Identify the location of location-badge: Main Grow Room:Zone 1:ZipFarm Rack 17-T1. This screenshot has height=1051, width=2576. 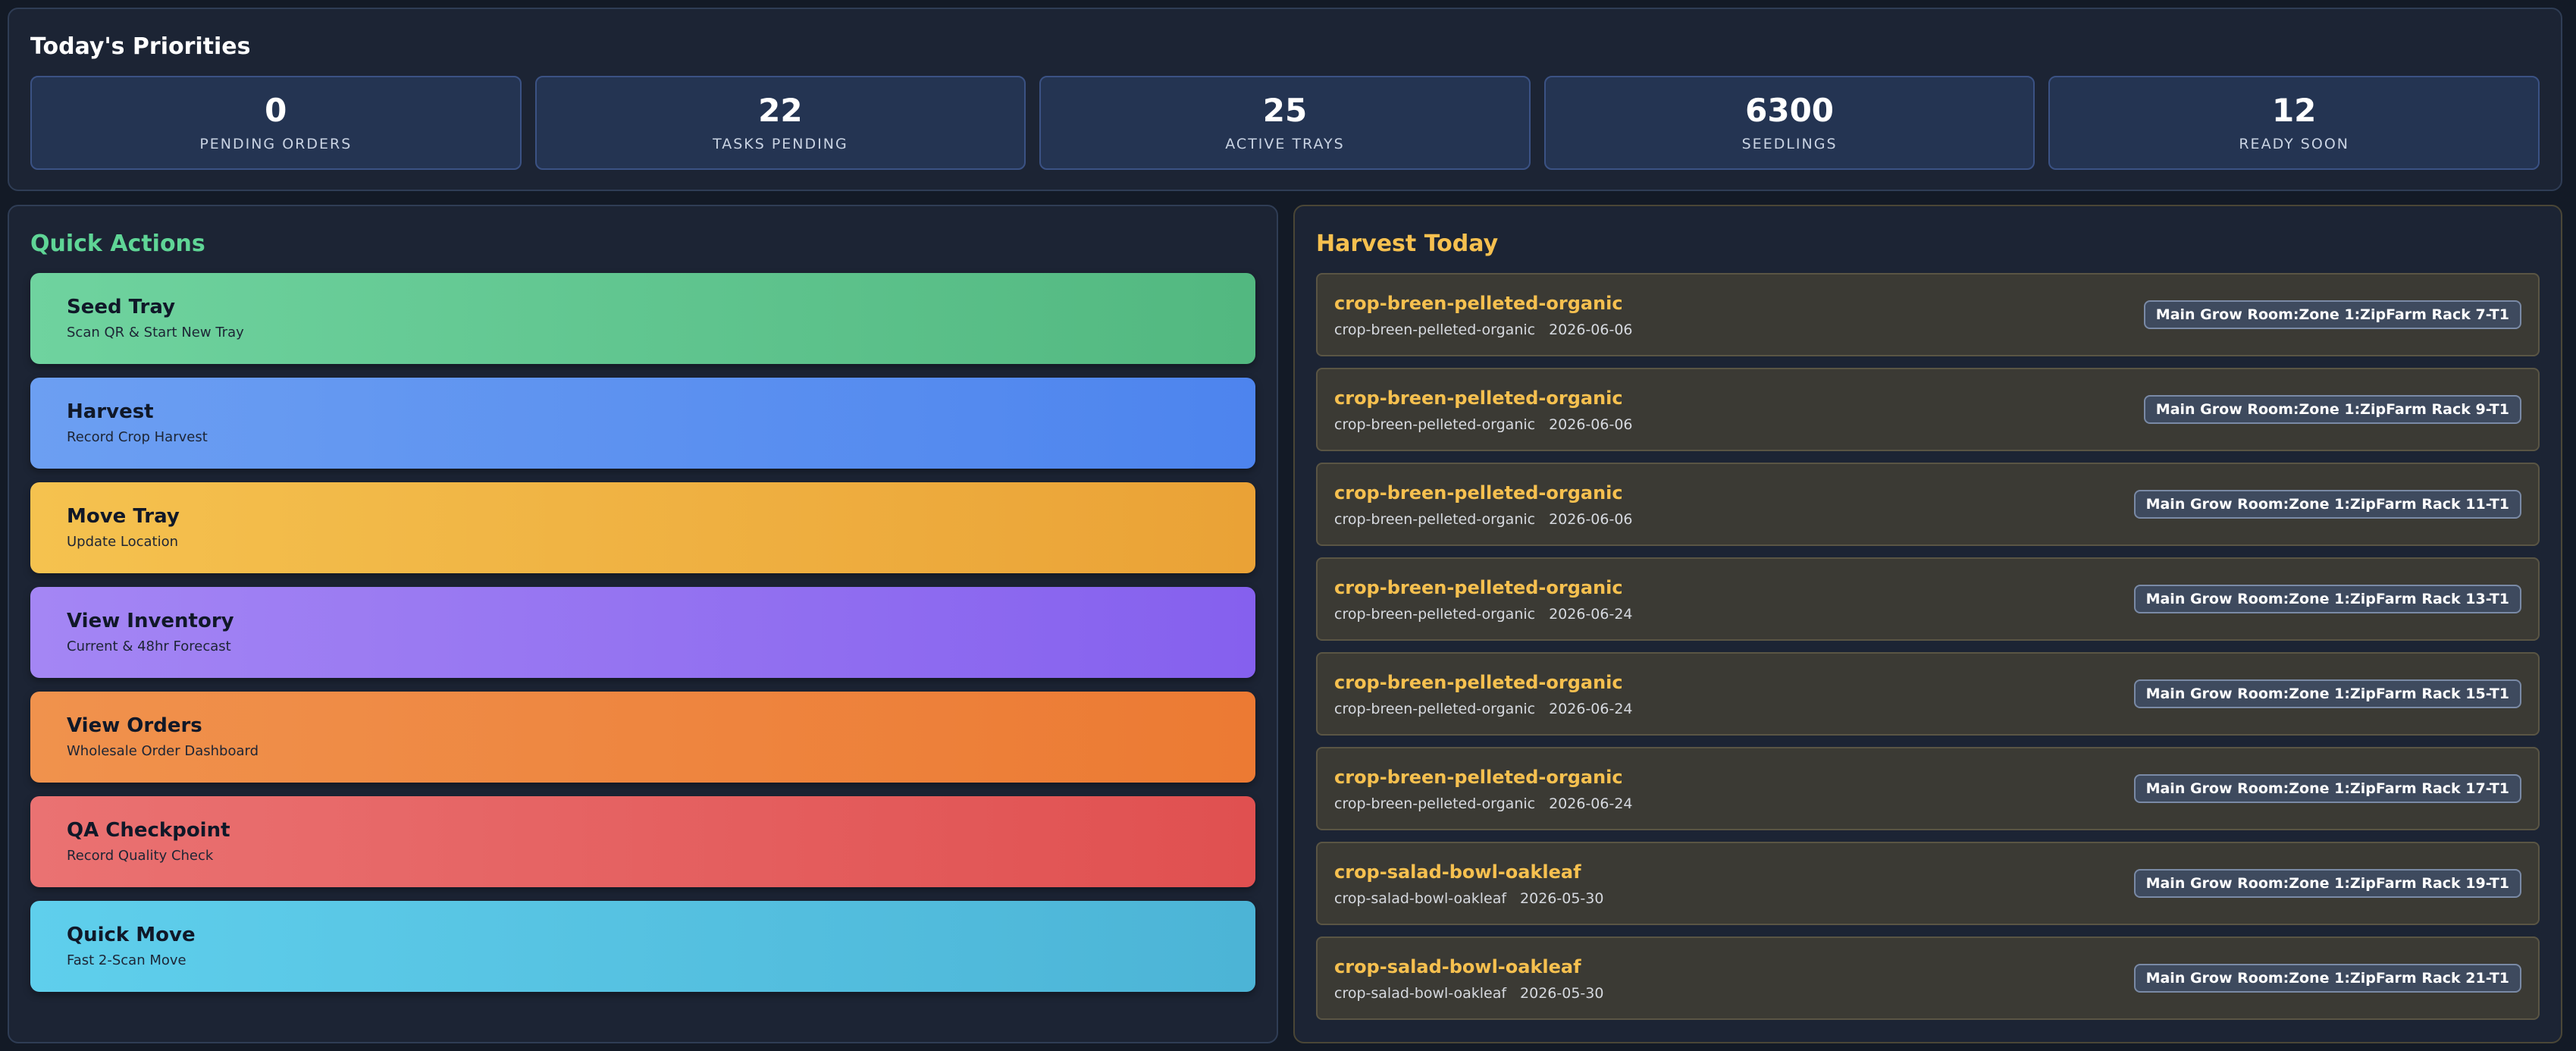
(2327, 788).